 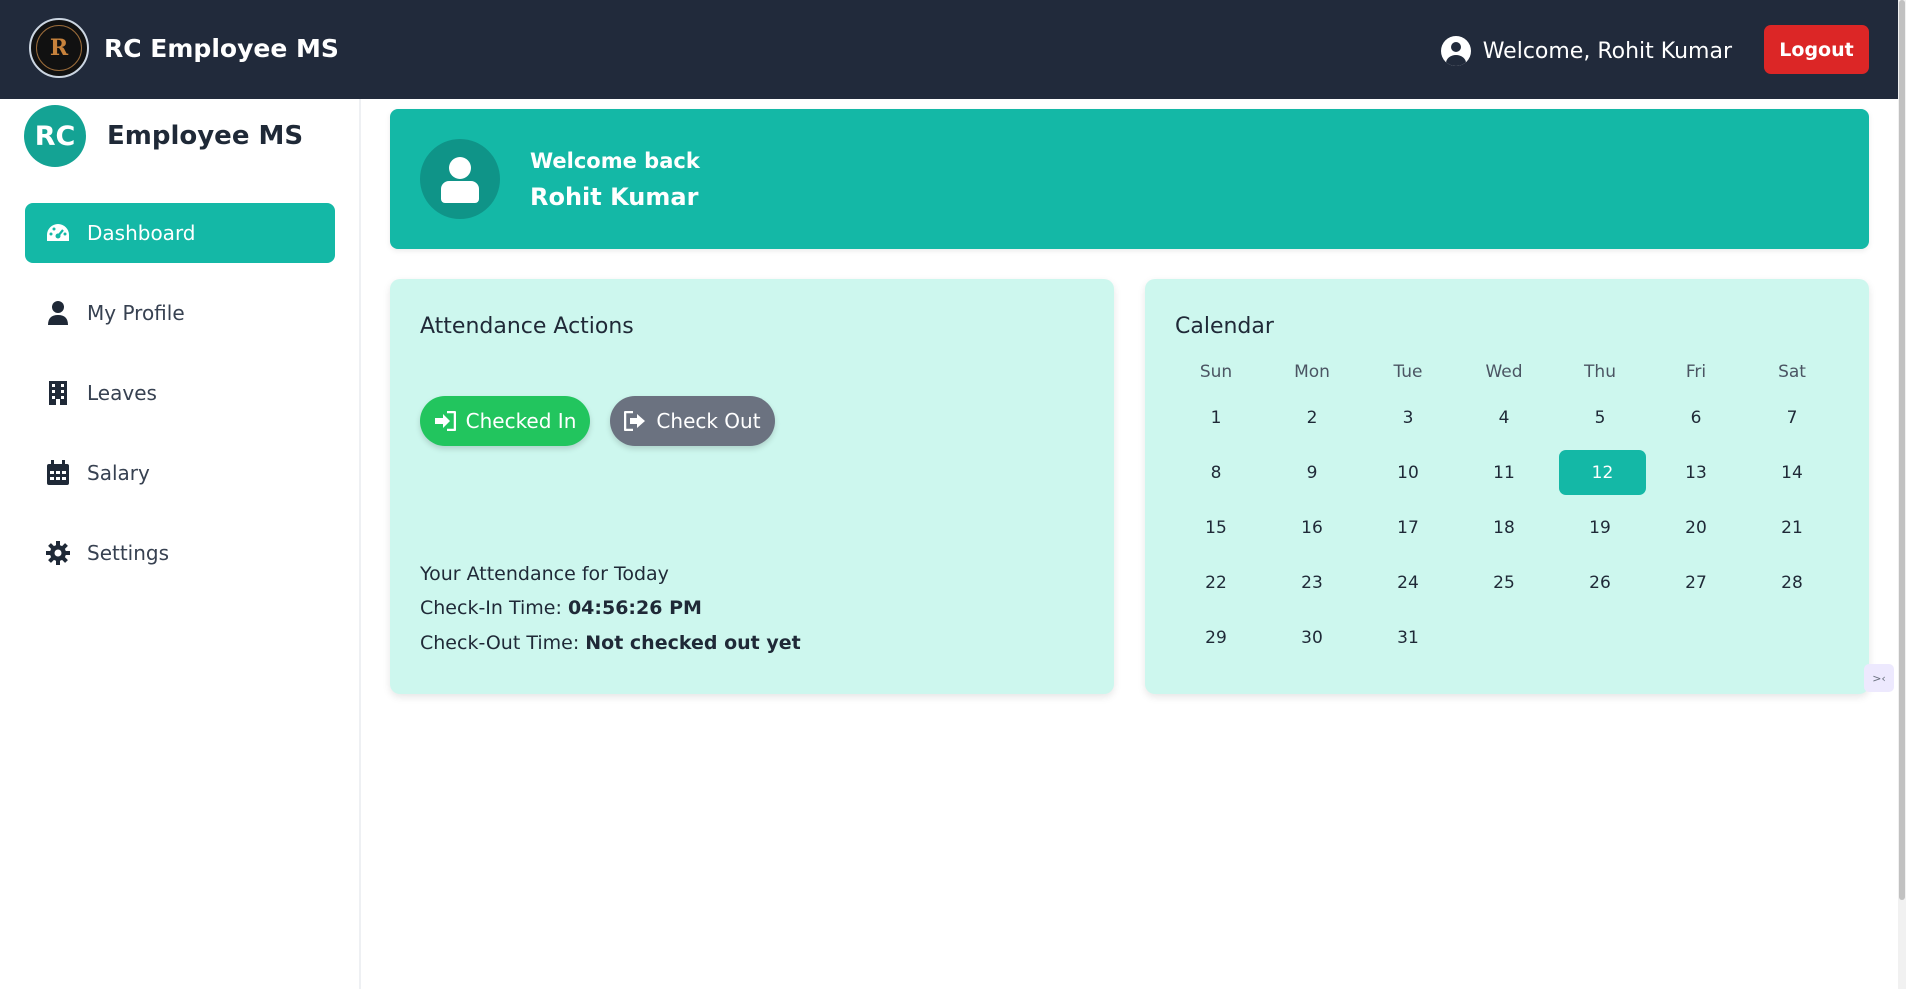 I want to click on calendar-day: 14, so click(x=1792, y=472).